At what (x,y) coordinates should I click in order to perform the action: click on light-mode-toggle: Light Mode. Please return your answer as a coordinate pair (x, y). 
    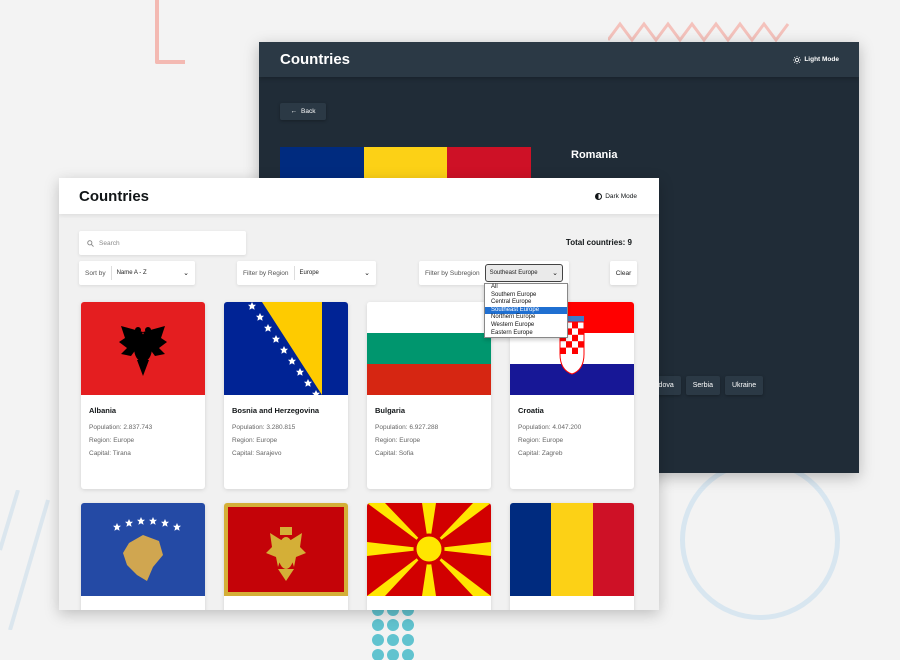
    Looking at the image, I should click on (816, 59).